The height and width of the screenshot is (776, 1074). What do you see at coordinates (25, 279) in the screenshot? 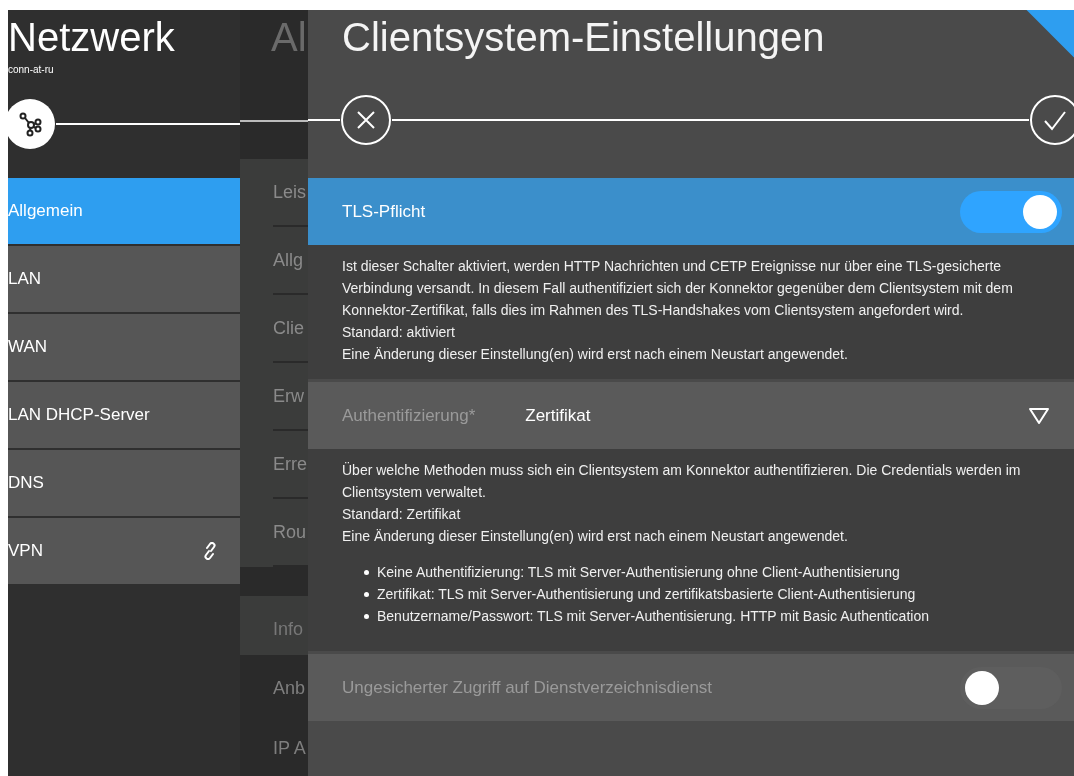
I see `nav-label: LAN` at bounding box center [25, 279].